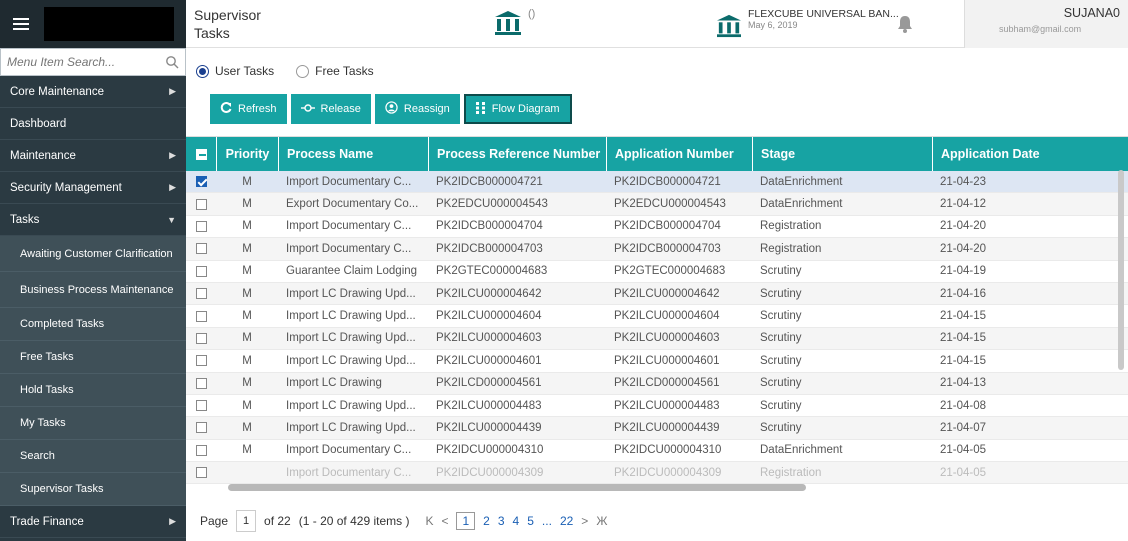 This screenshot has width=1128, height=541. Describe the element at coordinates (466, 521) in the screenshot. I see `page-link-1: 1` at that location.